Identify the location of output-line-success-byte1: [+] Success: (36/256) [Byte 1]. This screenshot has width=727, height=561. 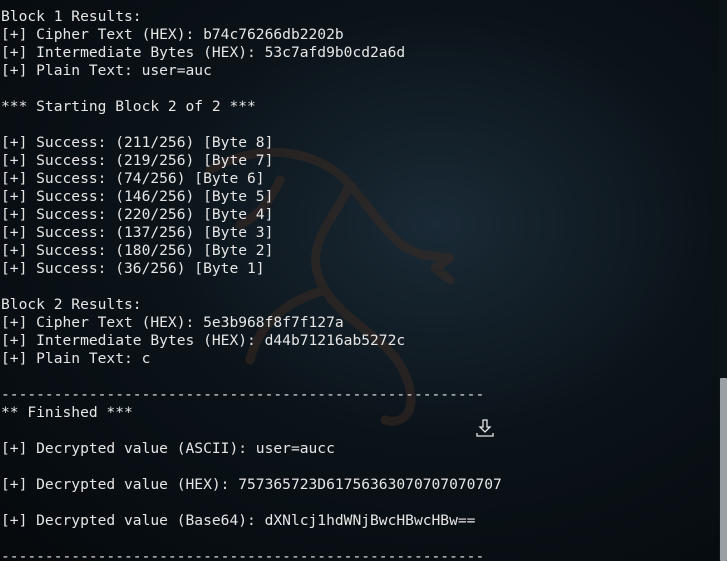
(133, 268).